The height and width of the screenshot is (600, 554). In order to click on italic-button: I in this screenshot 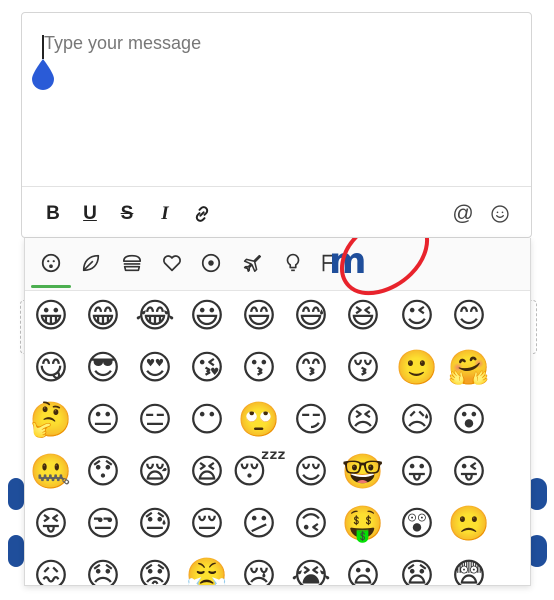, I will do `click(165, 214)`.